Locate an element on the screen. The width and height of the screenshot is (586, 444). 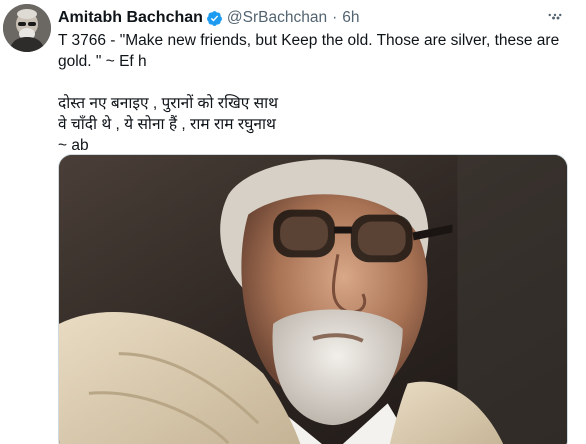
author-handle: @SrBachchan is located at coordinates (277, 18).